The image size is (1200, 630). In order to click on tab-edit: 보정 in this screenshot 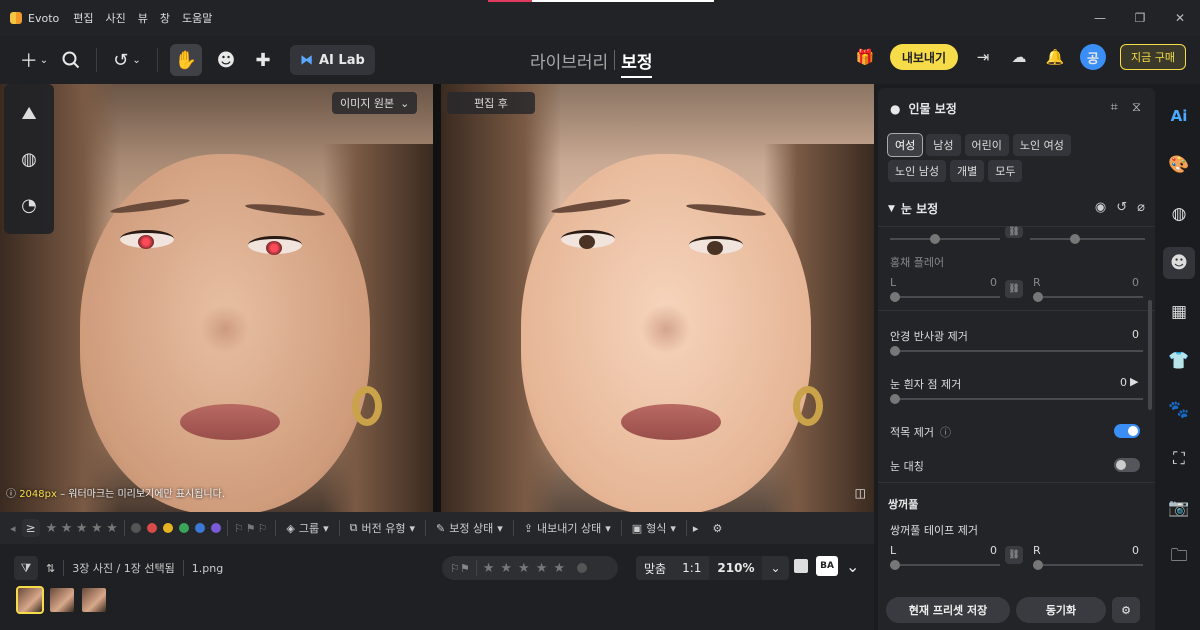, I will do `click(637, 63)`.